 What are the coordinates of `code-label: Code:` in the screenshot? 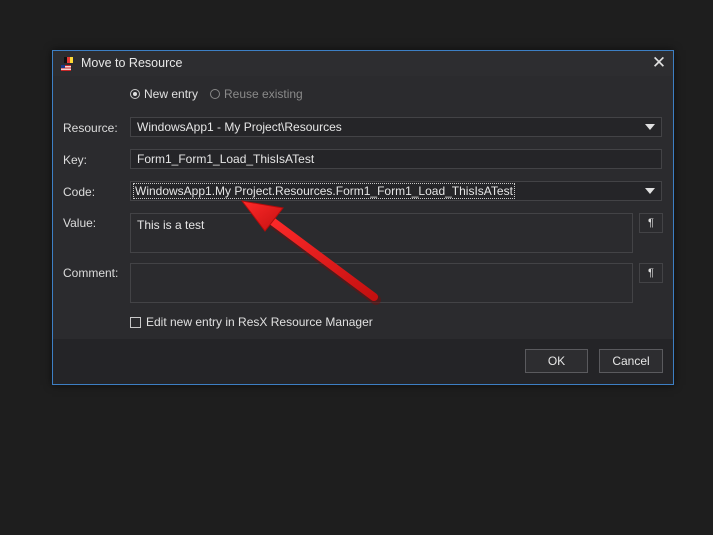 It's located at (79, 192).